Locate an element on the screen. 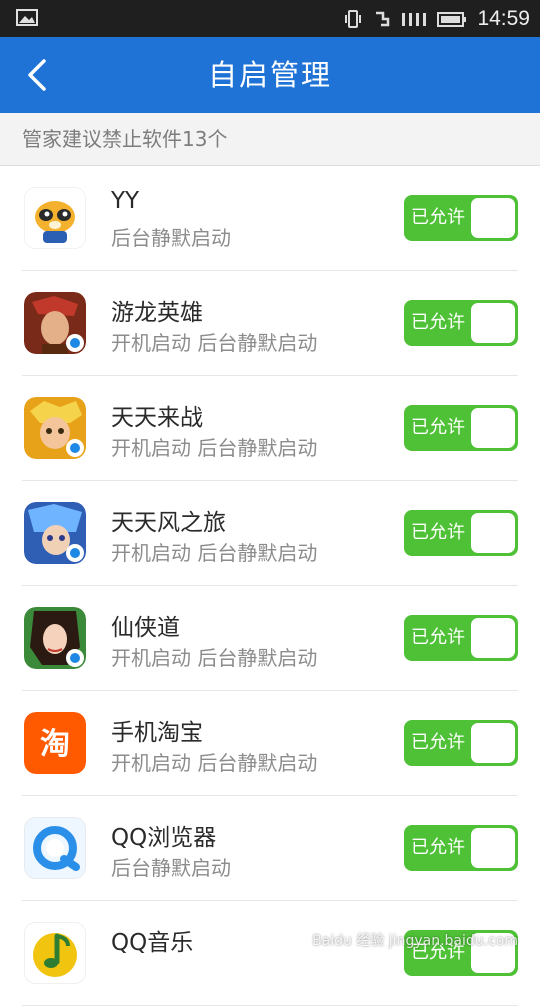  watermark: Baidu 经验 jingyan.baidu.com is located at coordinates (415, 941).